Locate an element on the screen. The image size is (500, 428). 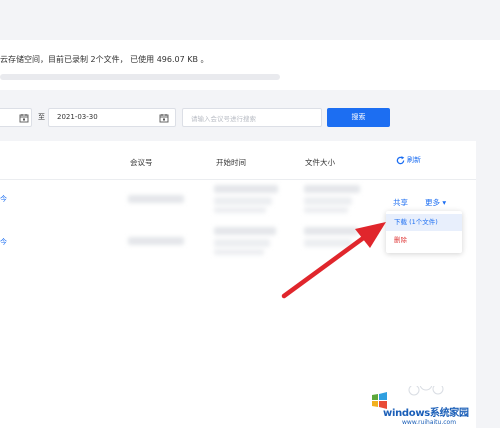
more-actions-menu: 下载 (1个文件) 删除 is located at coordinates (424, 232).